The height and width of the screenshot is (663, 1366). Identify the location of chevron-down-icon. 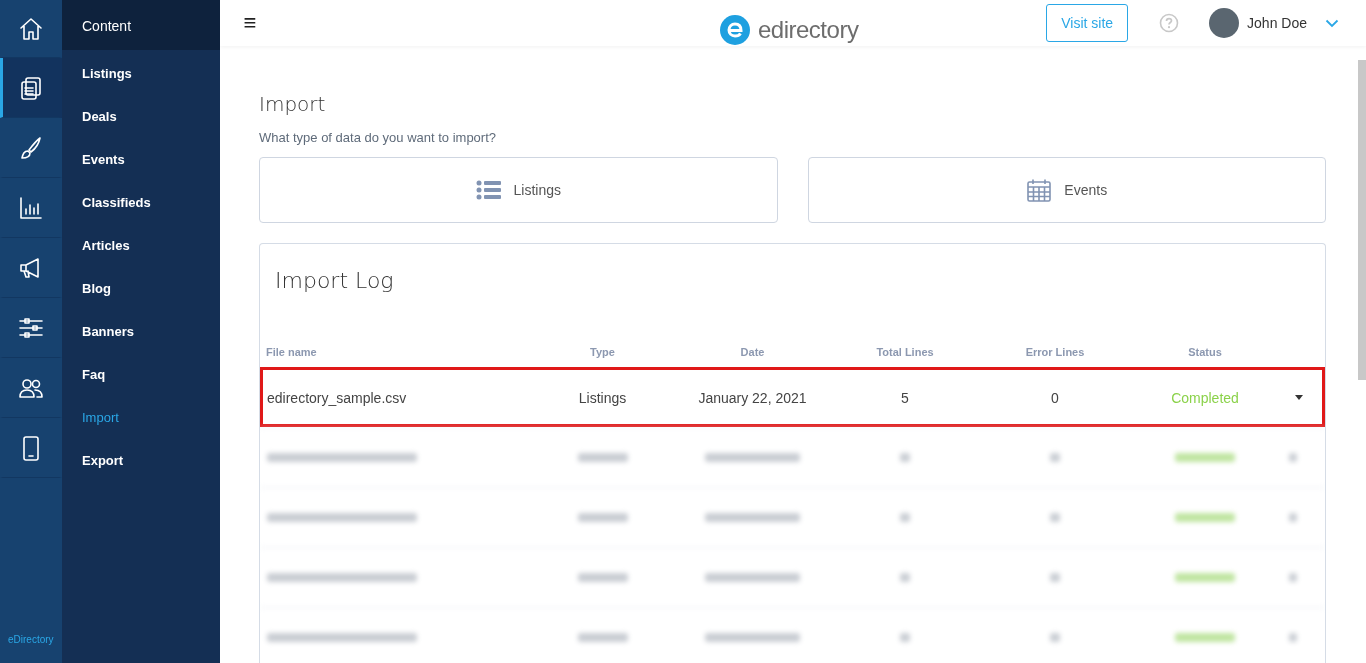
(1332, 23).